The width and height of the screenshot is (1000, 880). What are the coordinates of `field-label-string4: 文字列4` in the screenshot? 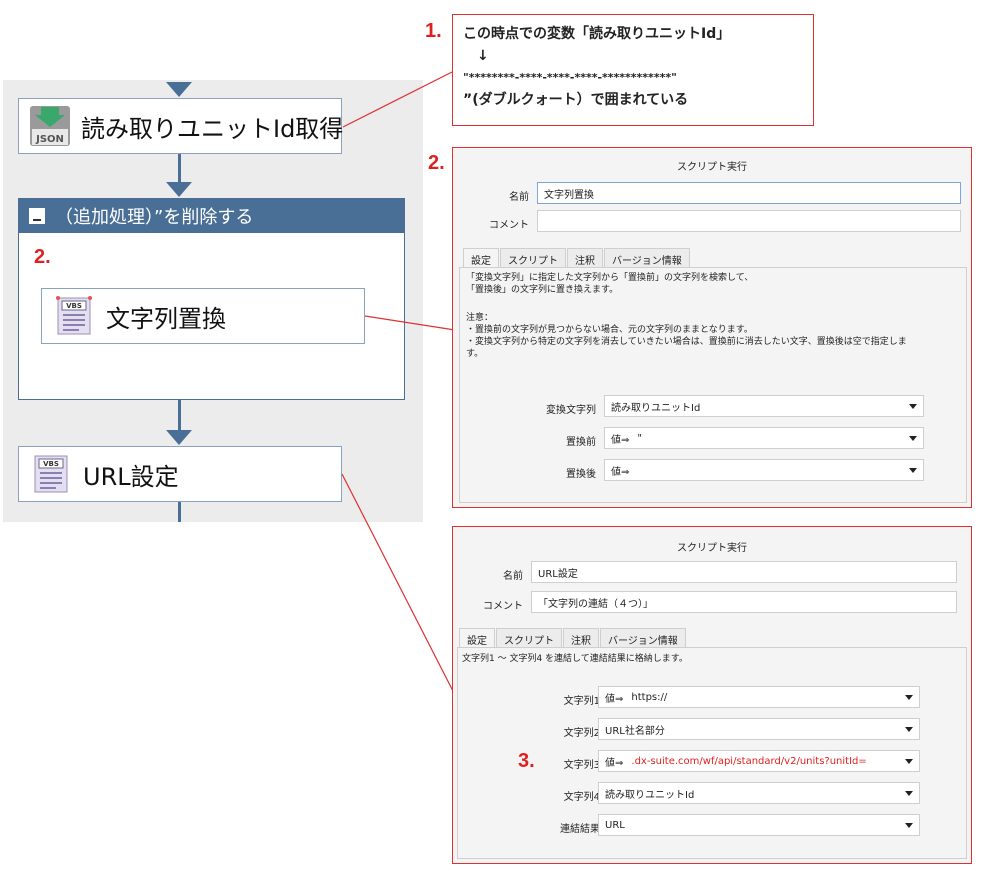 It's located at (581, 797).